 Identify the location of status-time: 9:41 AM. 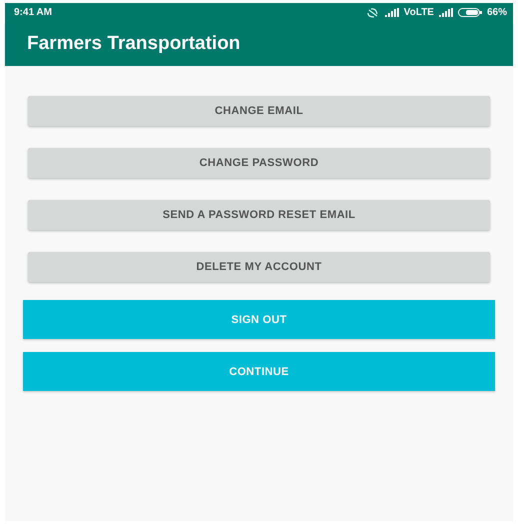
(33, 12).